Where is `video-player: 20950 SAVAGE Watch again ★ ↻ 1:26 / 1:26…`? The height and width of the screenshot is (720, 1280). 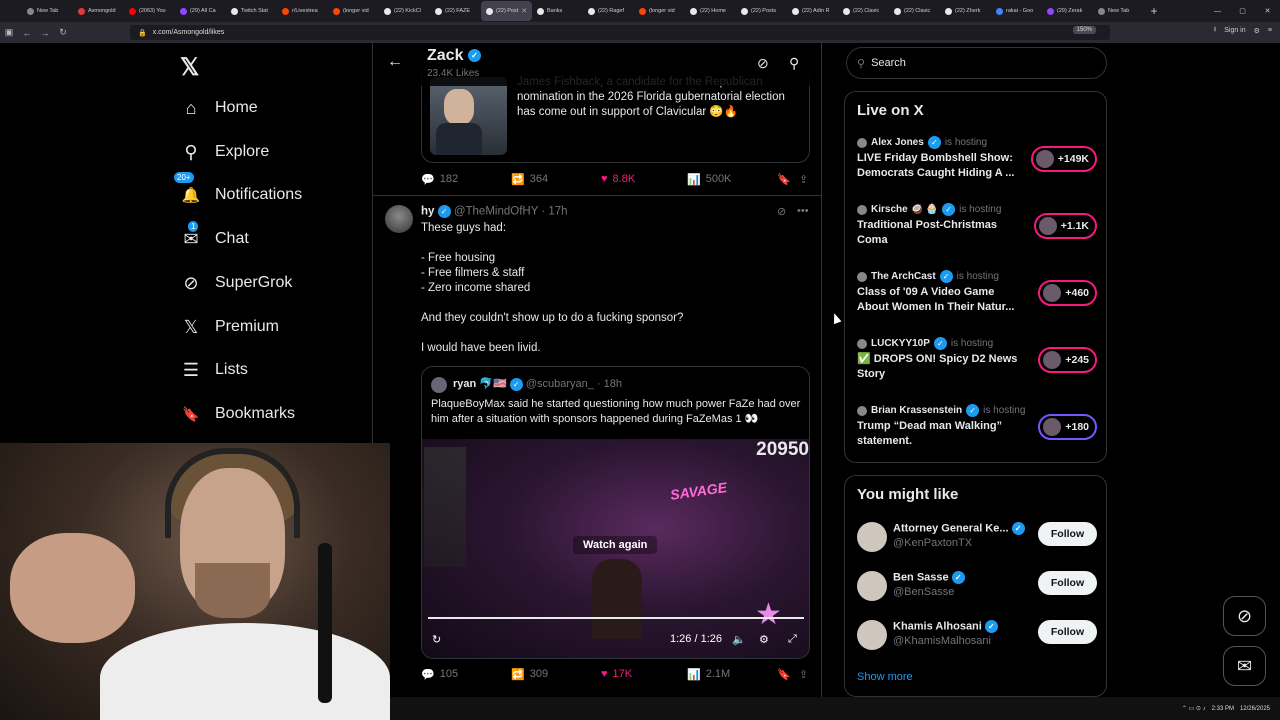
video-player: 20950 SAVAGE Watch again ★ ↻ 1:26 / 1:26… is located at coordinates (615, 548).